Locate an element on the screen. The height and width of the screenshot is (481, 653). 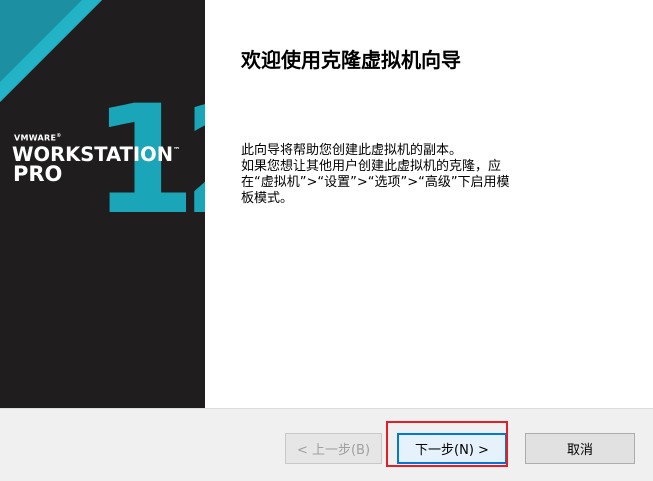
brand-edition: PRO is located at coordinates (38, 174).